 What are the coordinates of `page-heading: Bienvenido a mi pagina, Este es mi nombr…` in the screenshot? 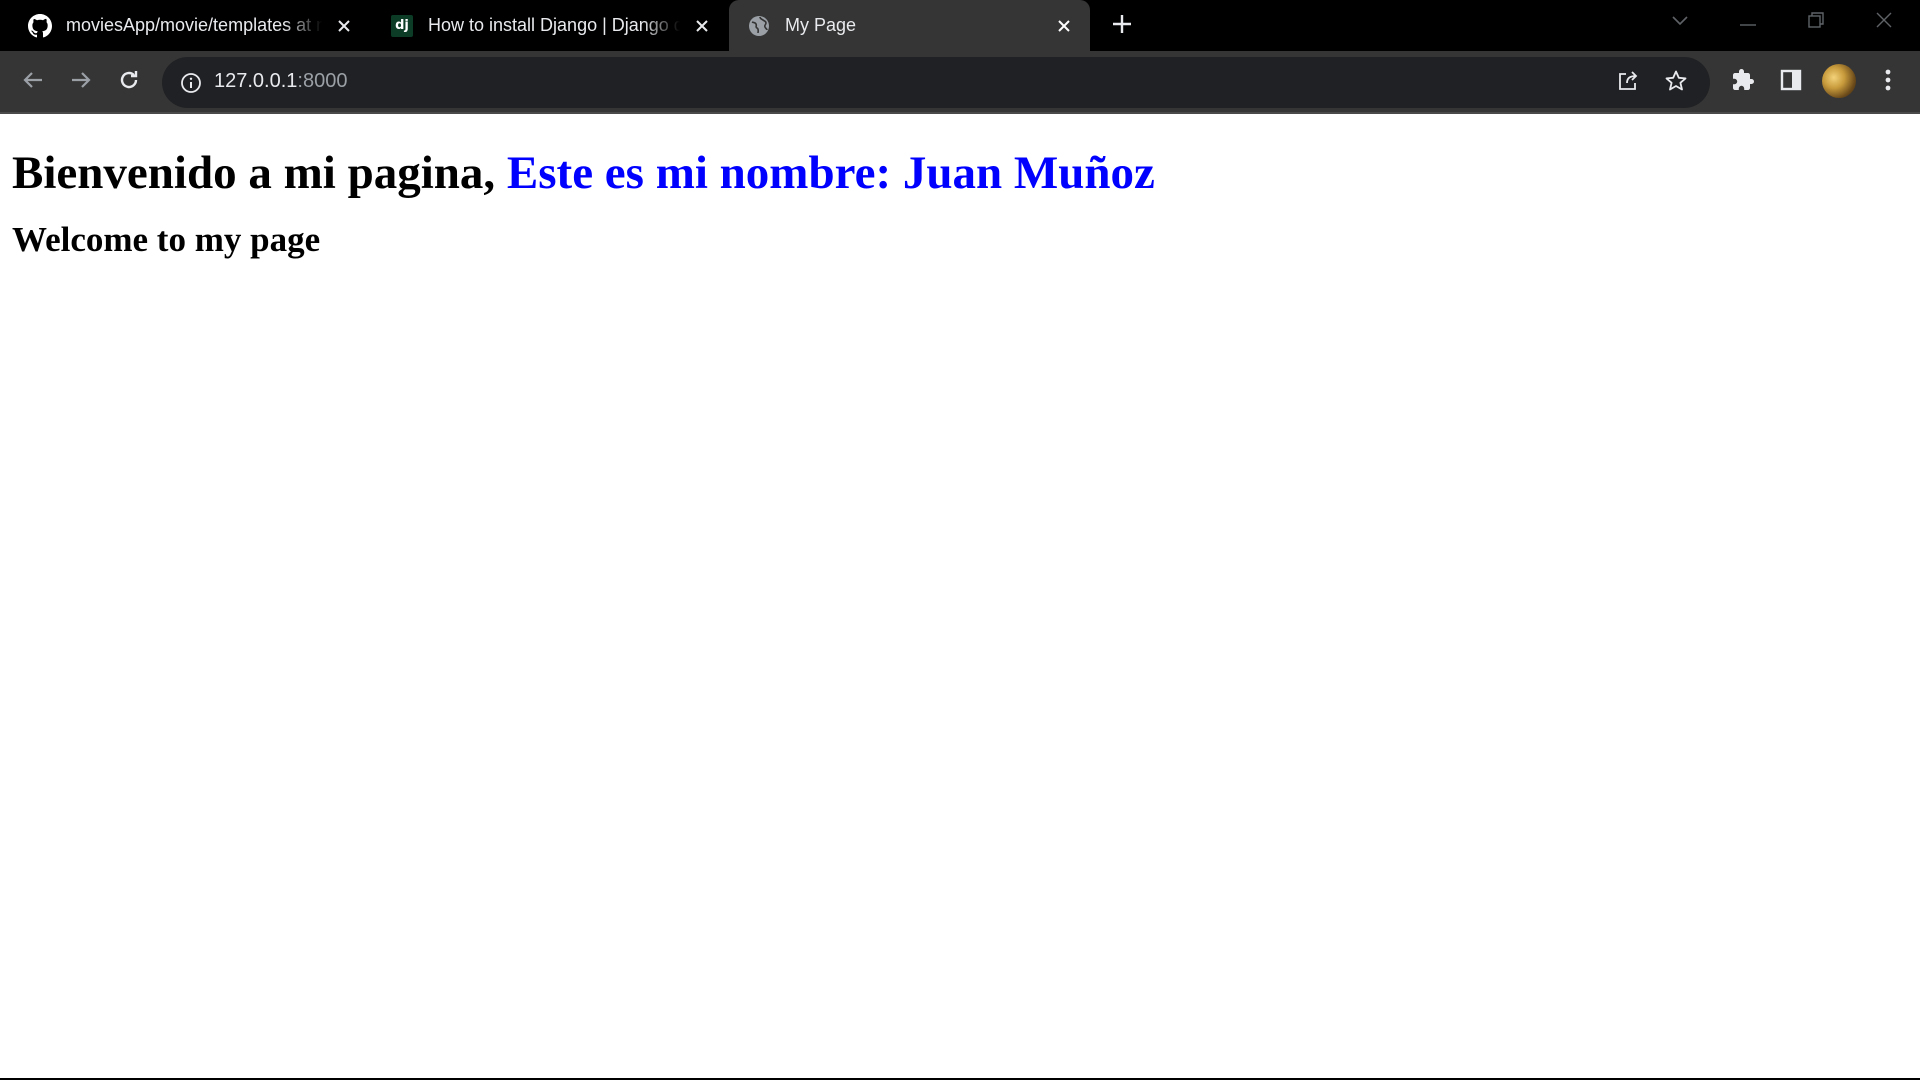 It's located at (960, 173).